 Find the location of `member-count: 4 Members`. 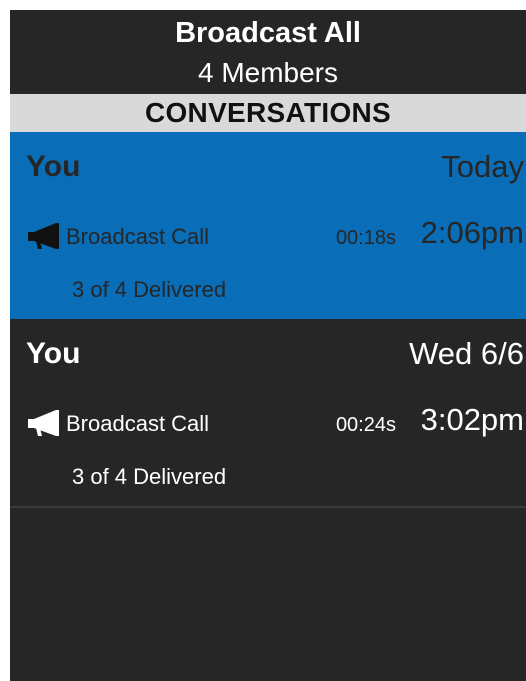

member-count: 4 Members is located at coordinates (268, 72).